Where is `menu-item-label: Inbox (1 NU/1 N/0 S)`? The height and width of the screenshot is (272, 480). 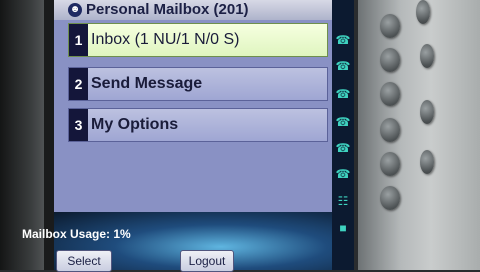 menu-item-label: Inbox (1 NU/1 N/0 S) is located at coordinates (165, 39).